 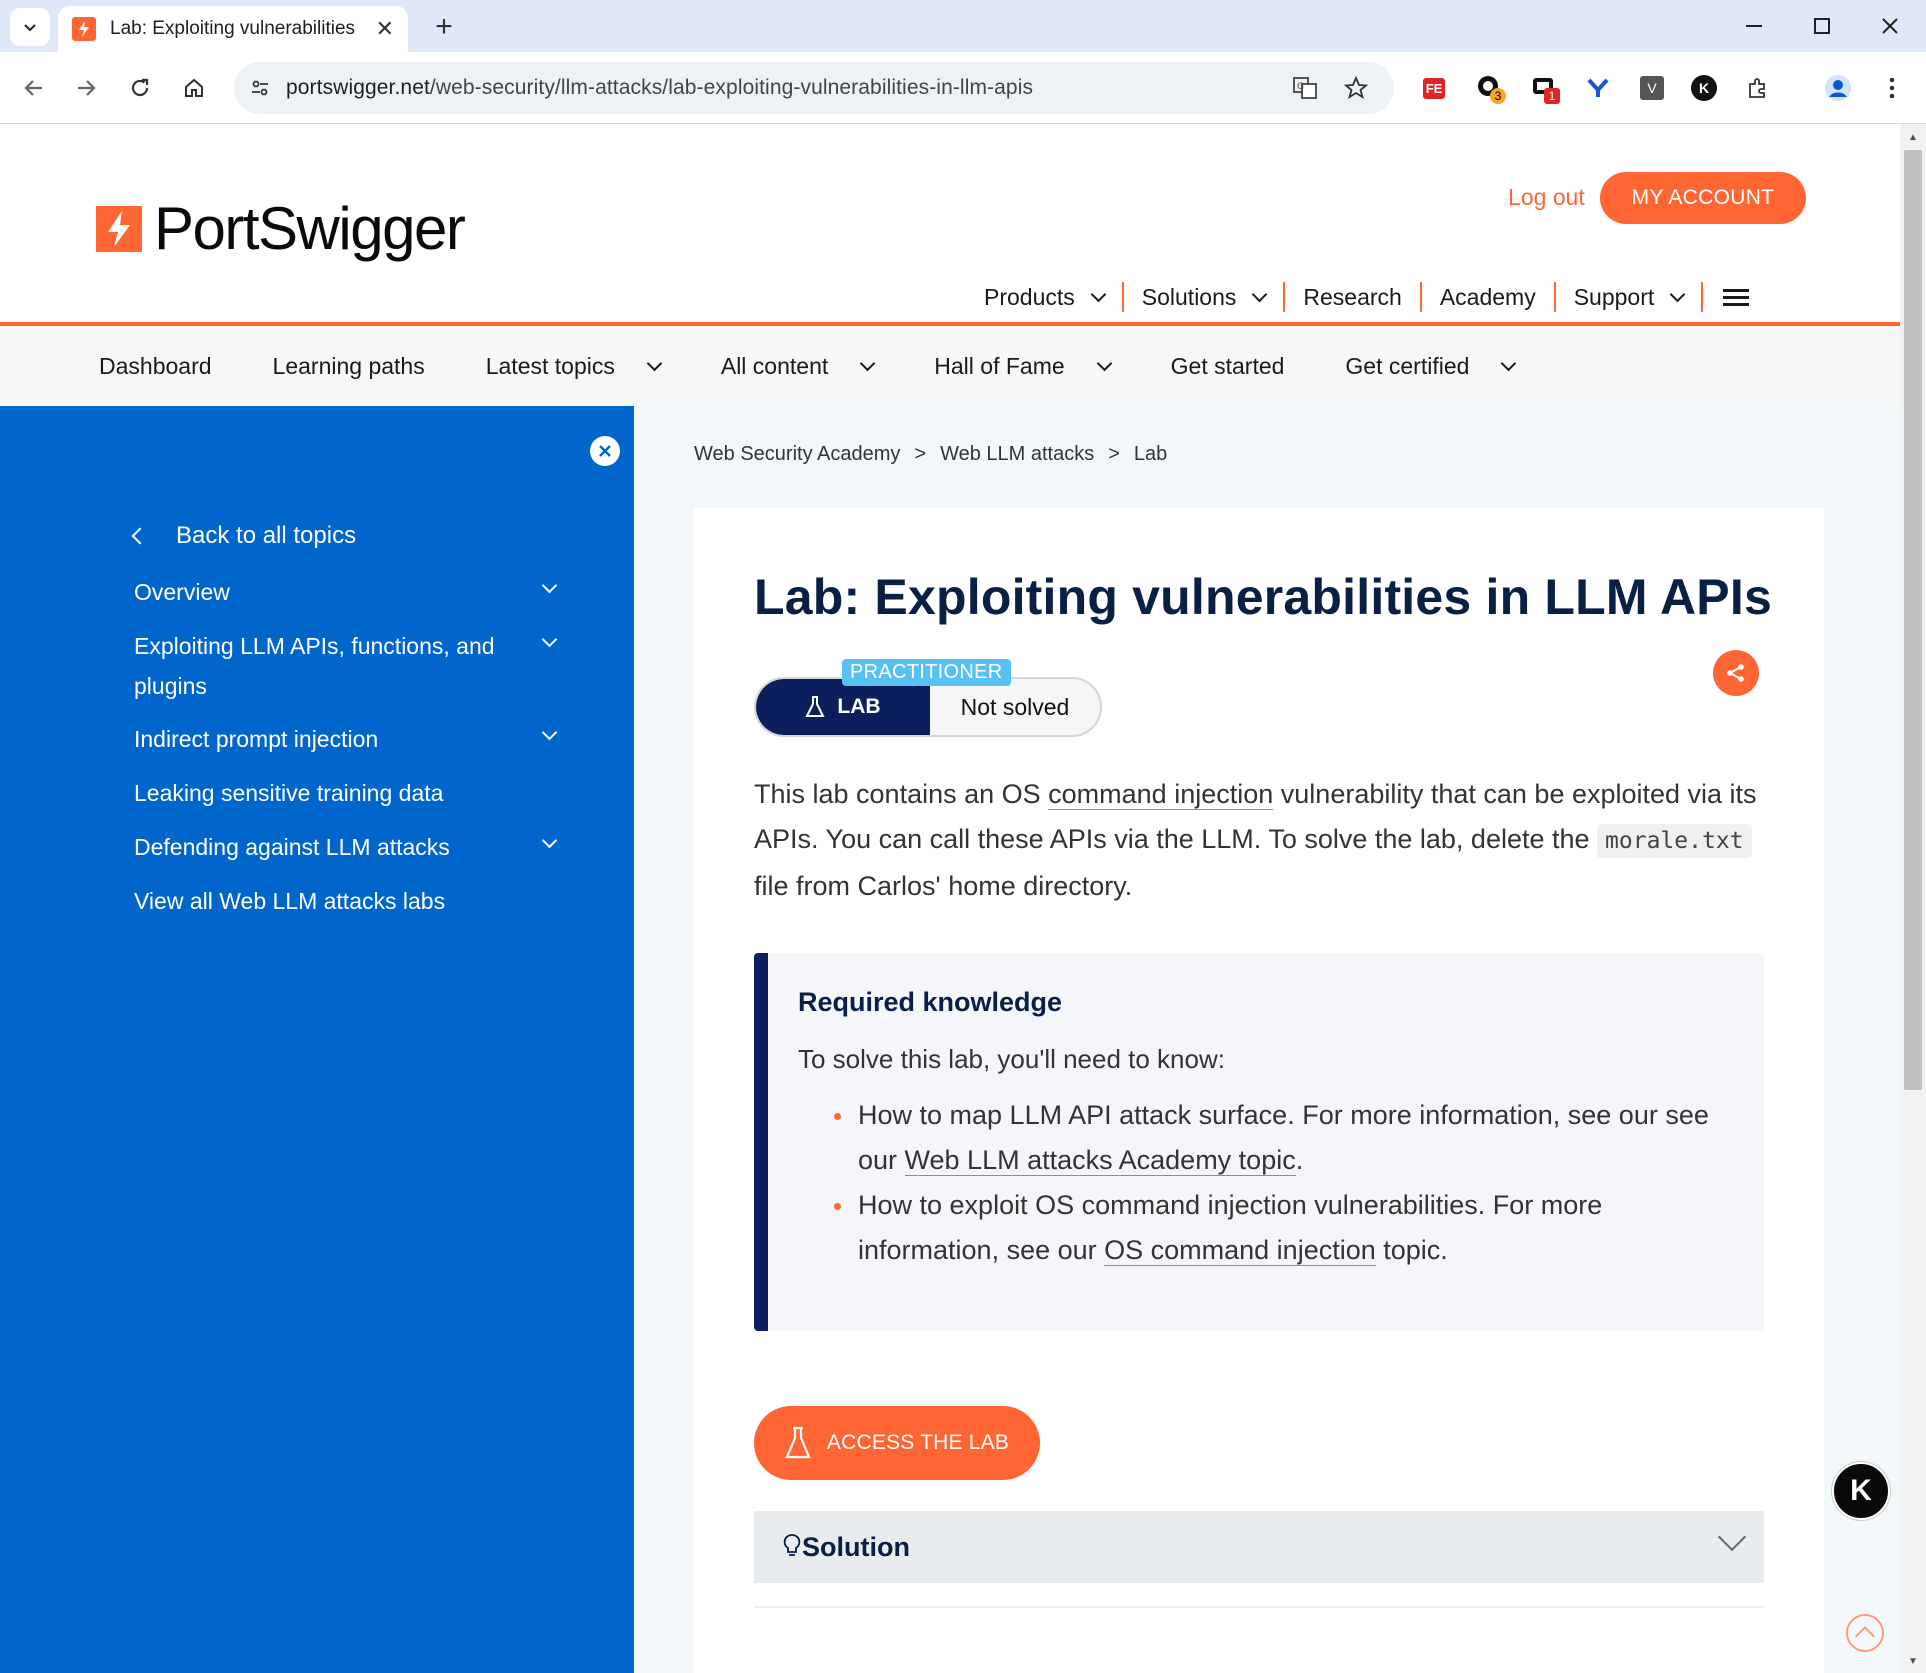 I want to click on nav-support: Support, so click(x=1630, y=297).